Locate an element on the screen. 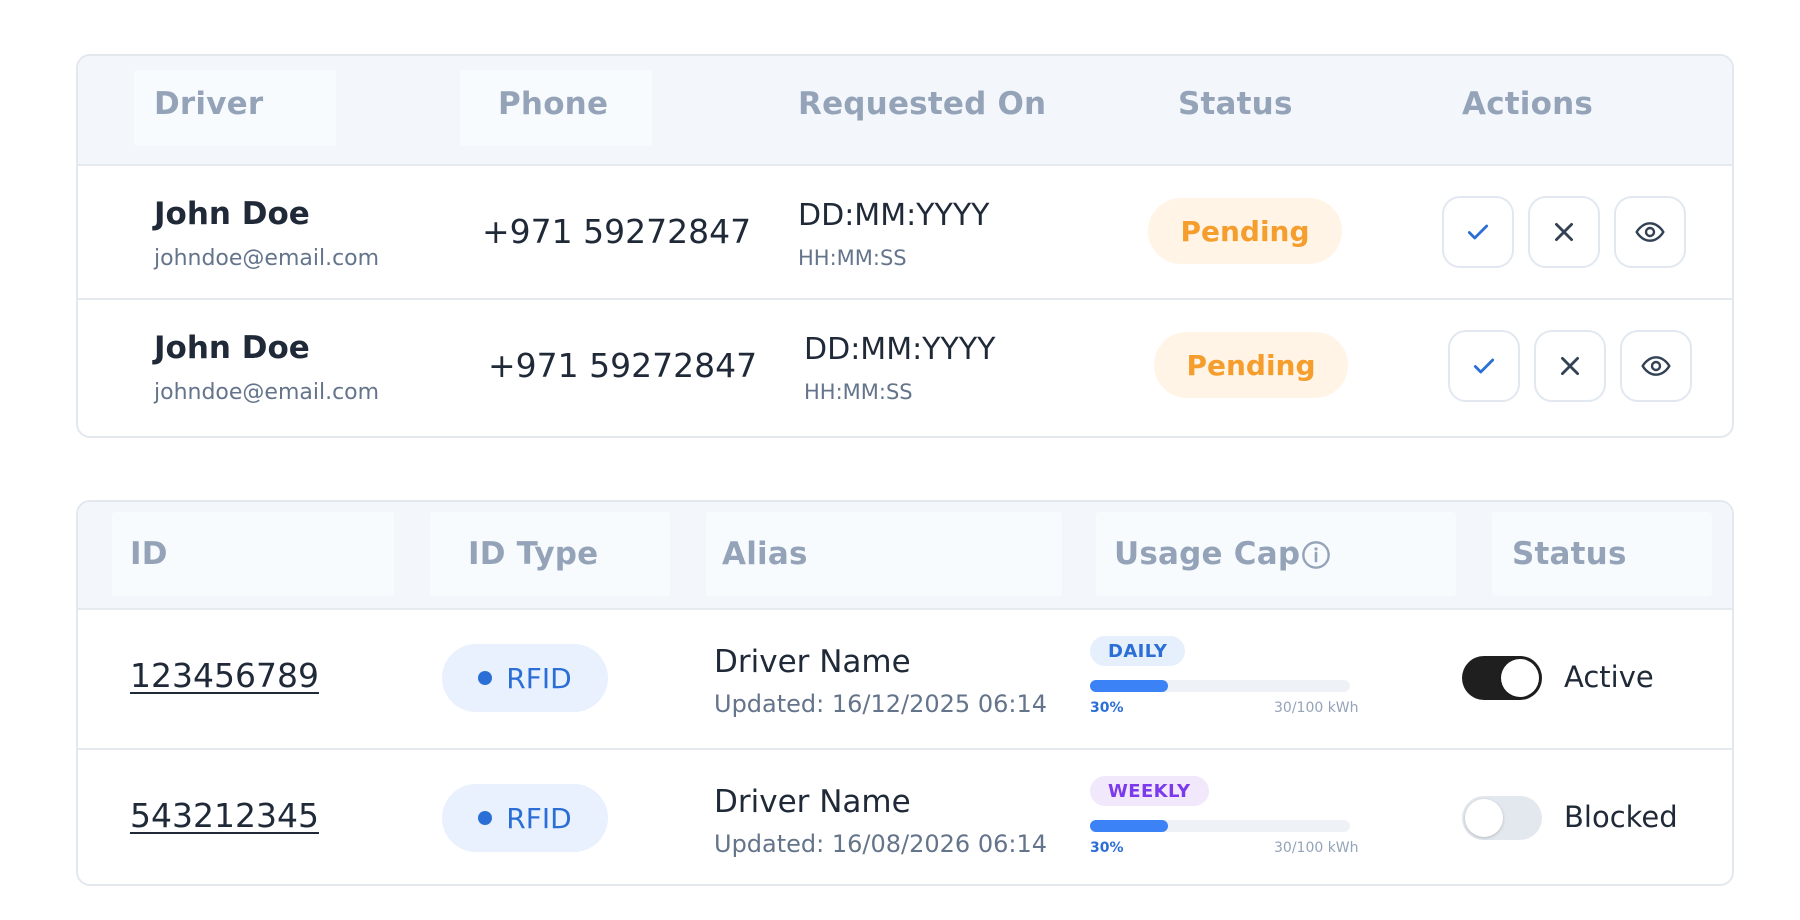 The height and width of the screenshot is (920, 1800). id-link: 123456789 is located at coordinates (224, 675).